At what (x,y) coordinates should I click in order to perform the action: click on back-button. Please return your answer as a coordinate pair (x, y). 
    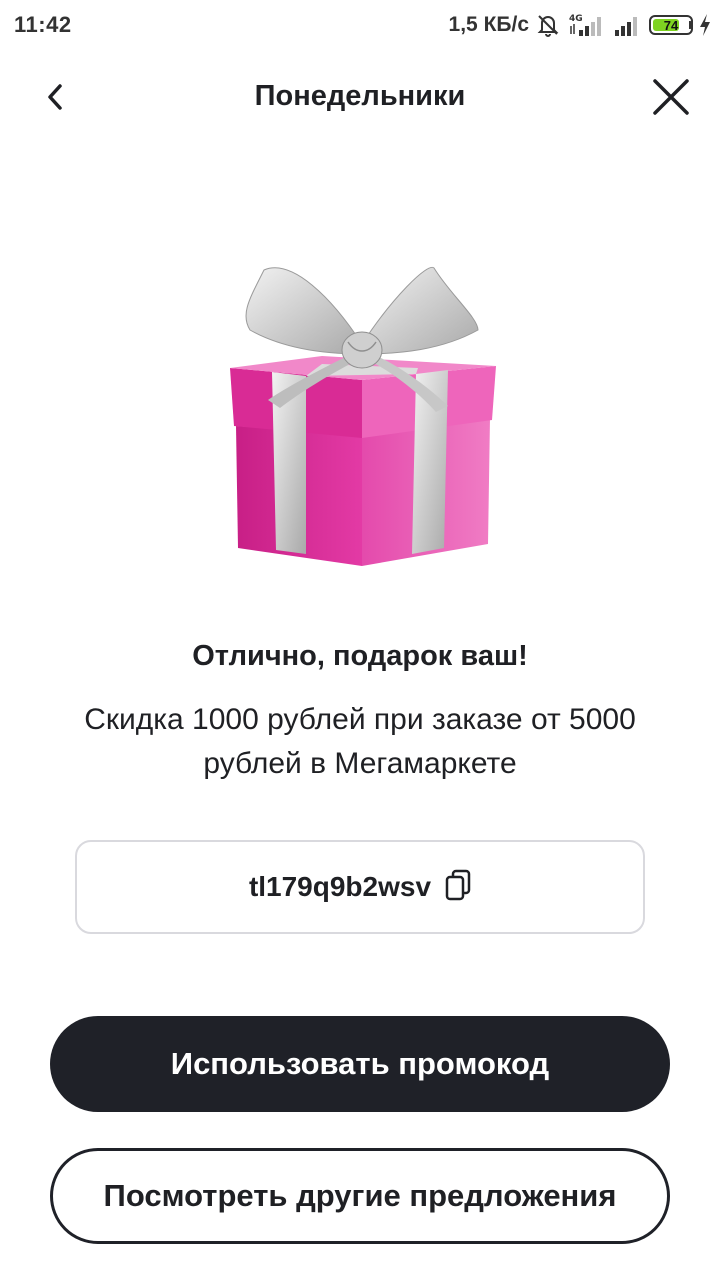
    Looking at the image, I should click on (55, 99).